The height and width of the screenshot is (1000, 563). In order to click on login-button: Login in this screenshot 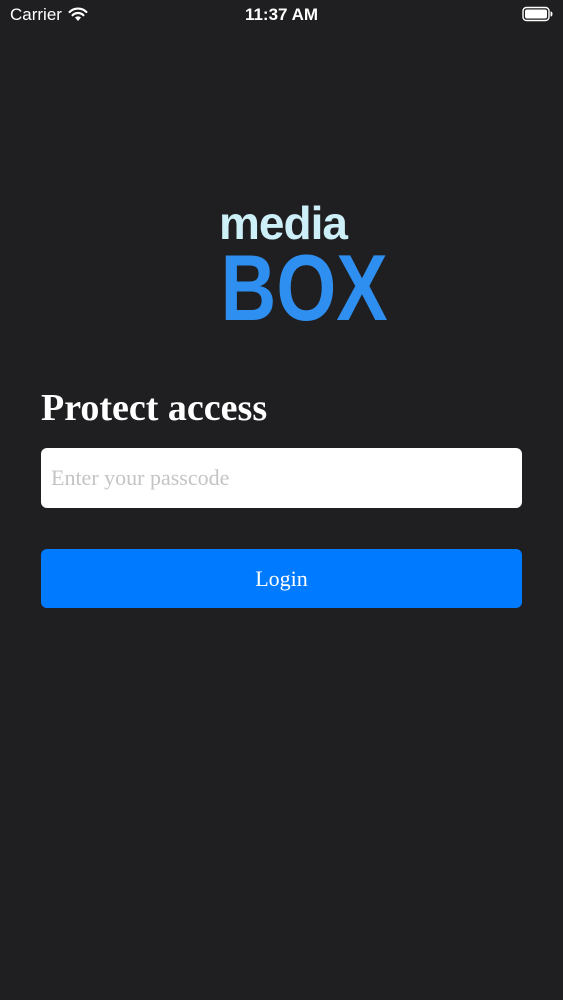, I will do `click(281, 578)`.